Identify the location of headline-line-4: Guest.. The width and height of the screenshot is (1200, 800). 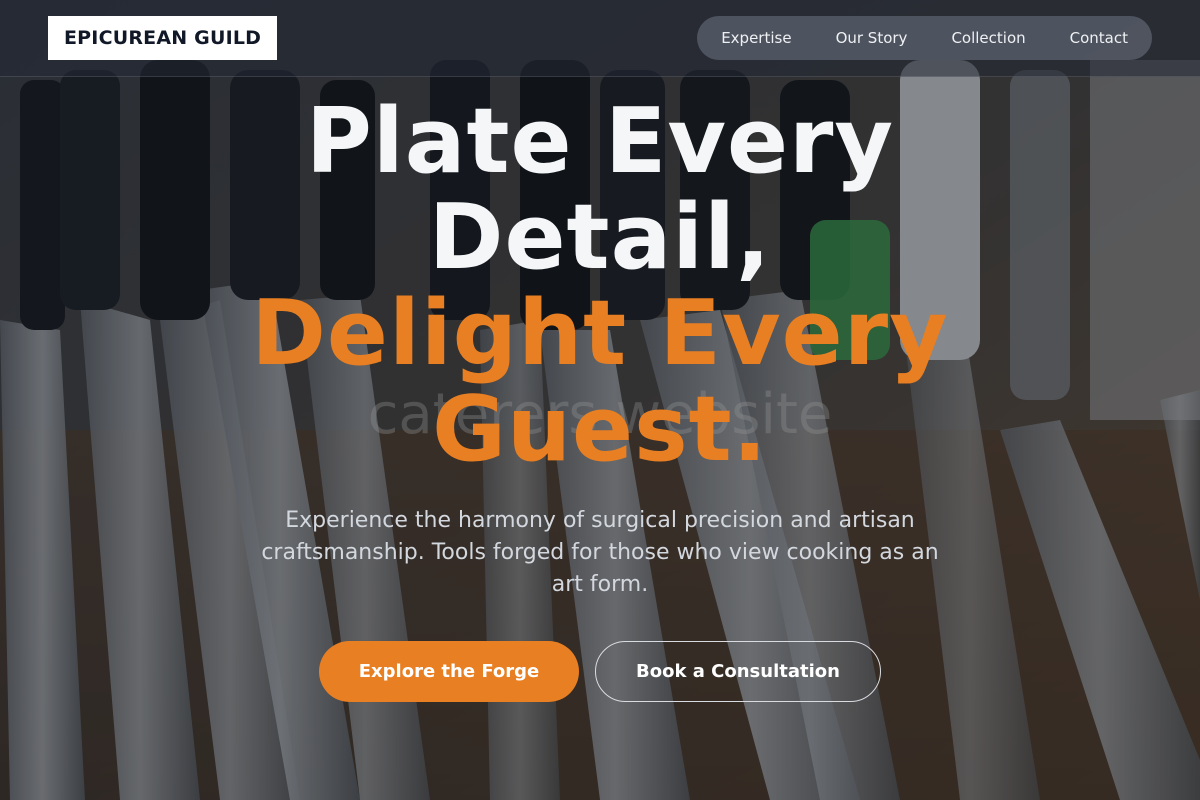
(600, 429).